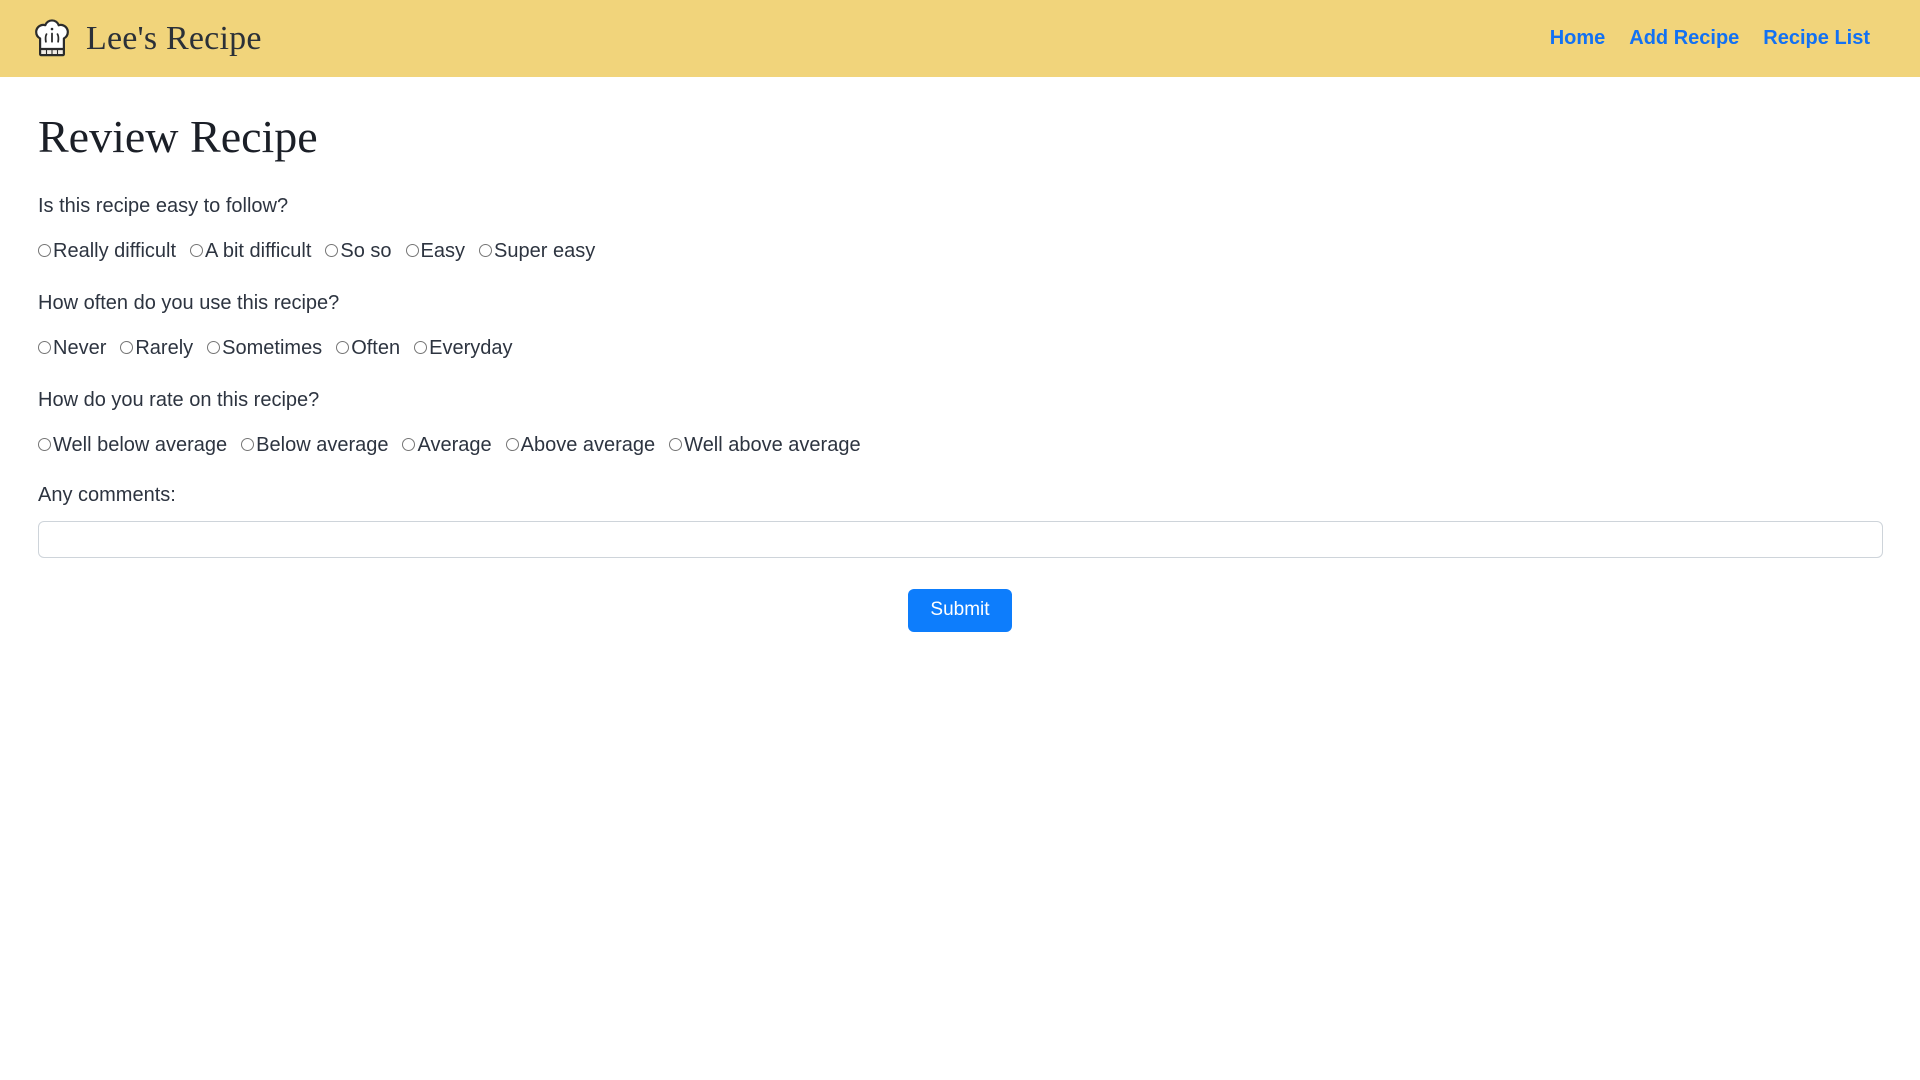 The width and height of the screenshot is (1920, 1080). I want to click on radio-option-easy: Easy, so click(435, 250).